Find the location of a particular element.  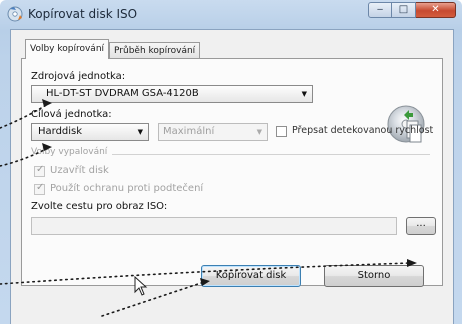

underrun-protection-checkbox: ✓ is located at coordinates (39, 188).